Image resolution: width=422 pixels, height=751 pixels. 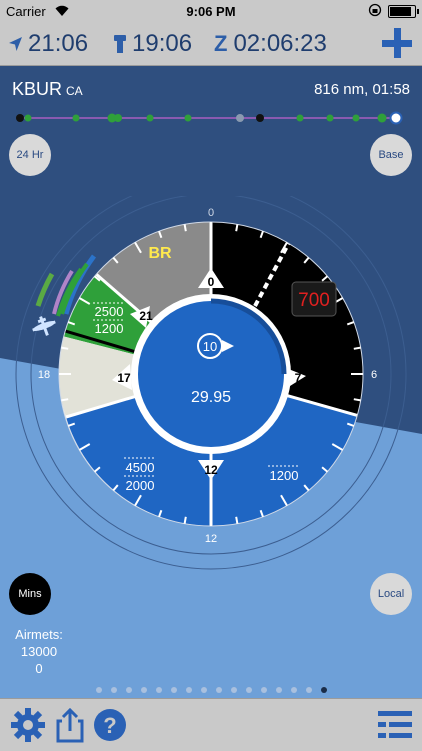 I want to click on se-label: 1200, so click(x=284, y=475).